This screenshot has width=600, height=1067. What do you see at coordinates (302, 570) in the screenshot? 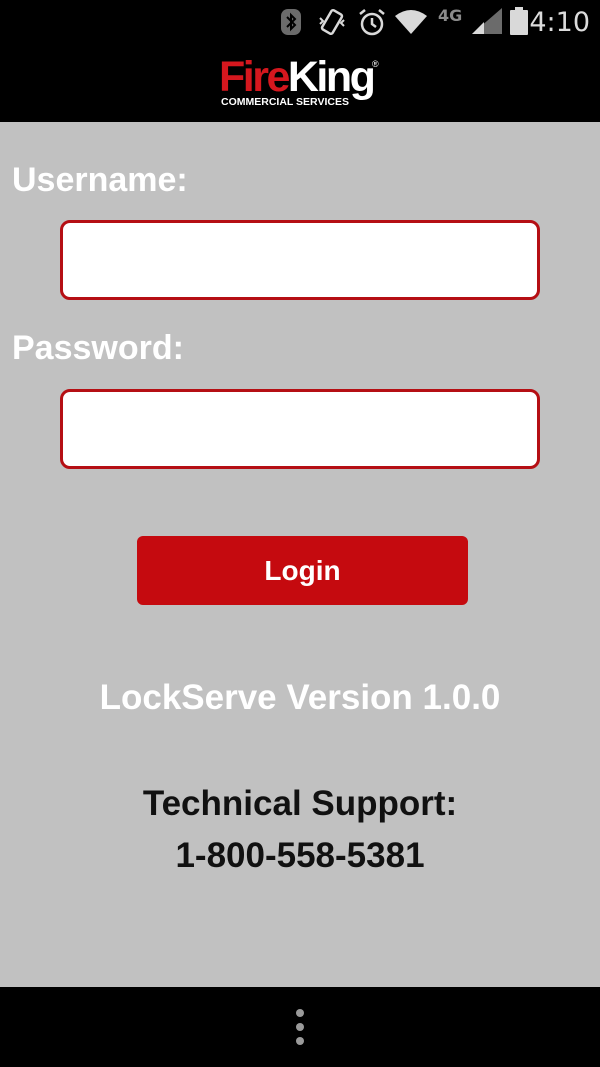
I see `login-button: Login` at bounding box center [302, 570].